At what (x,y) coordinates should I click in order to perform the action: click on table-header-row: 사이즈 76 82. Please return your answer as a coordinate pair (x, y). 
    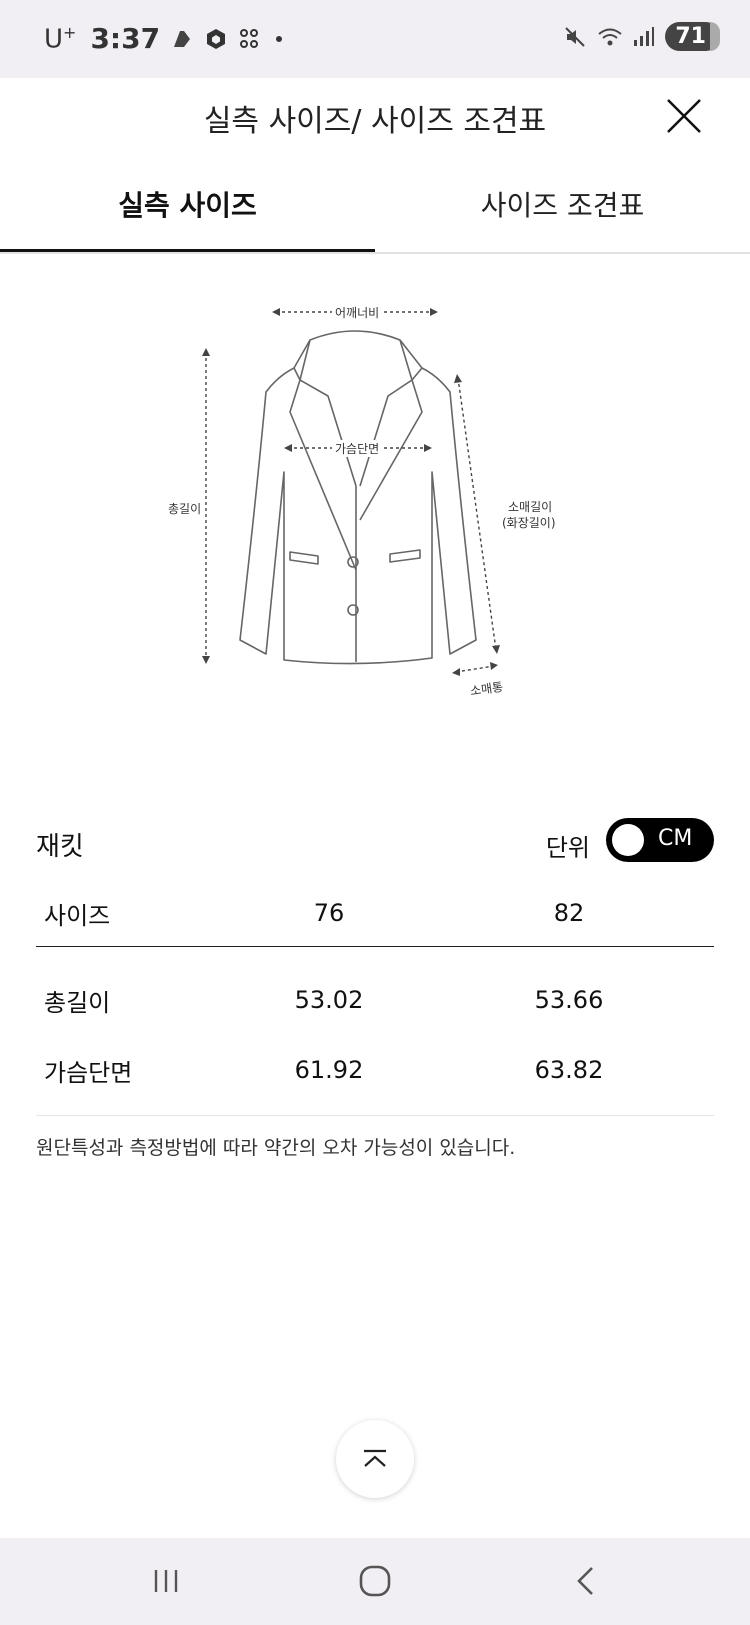
    Looking at the image, I should click on (375, 913).